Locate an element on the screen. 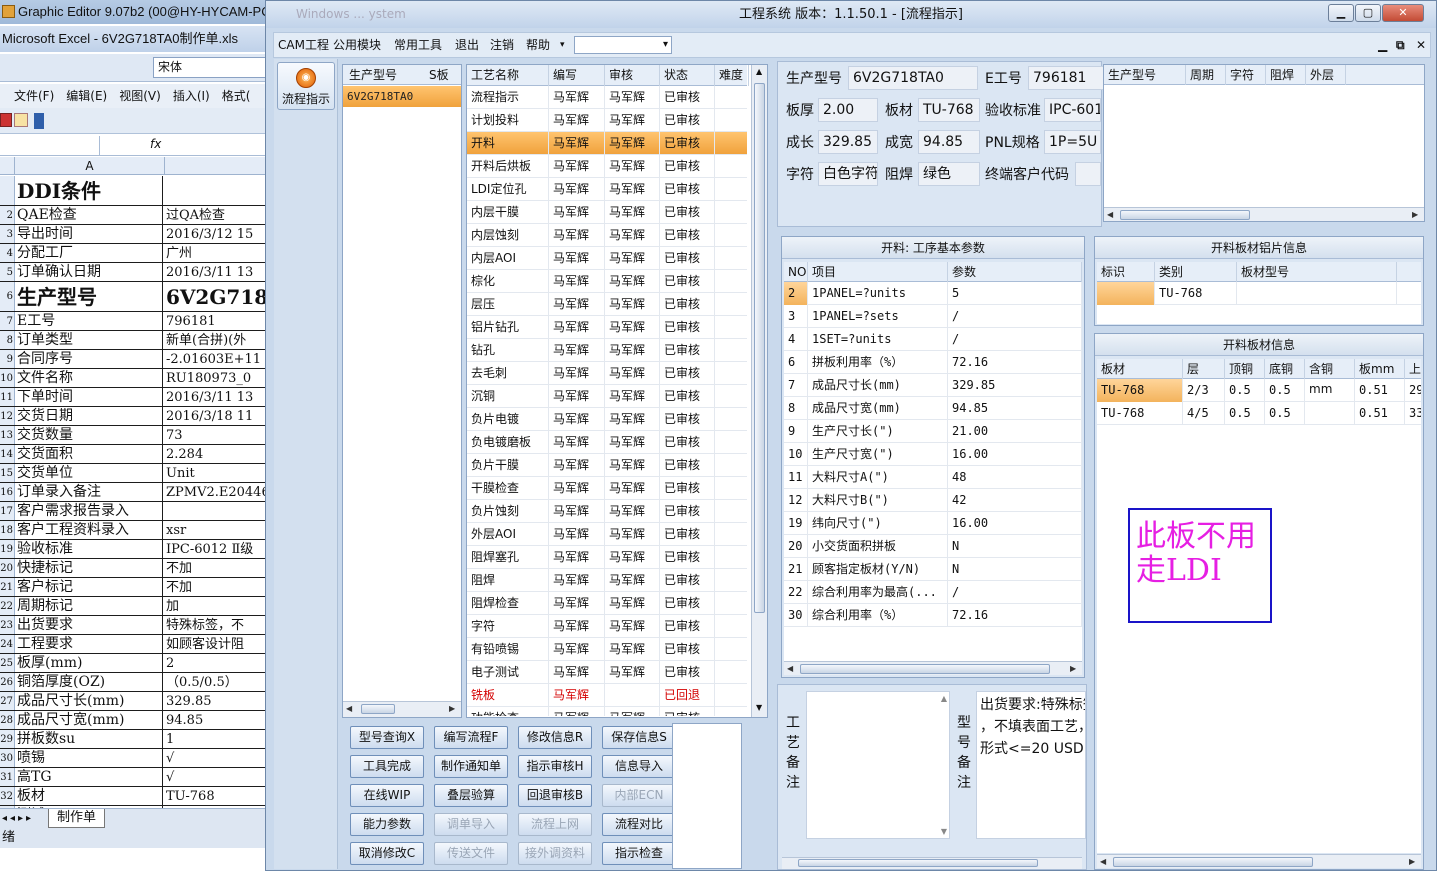 This screenshot has width=1437, height=871. action-button: 制作通知单 is located at coordinates (471, 766).